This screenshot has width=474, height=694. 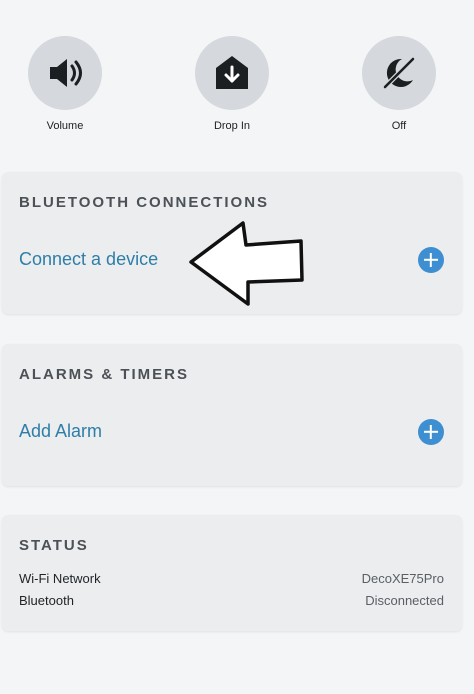 I want to click on do-not-disturb-button, so click(x=399, y=73).